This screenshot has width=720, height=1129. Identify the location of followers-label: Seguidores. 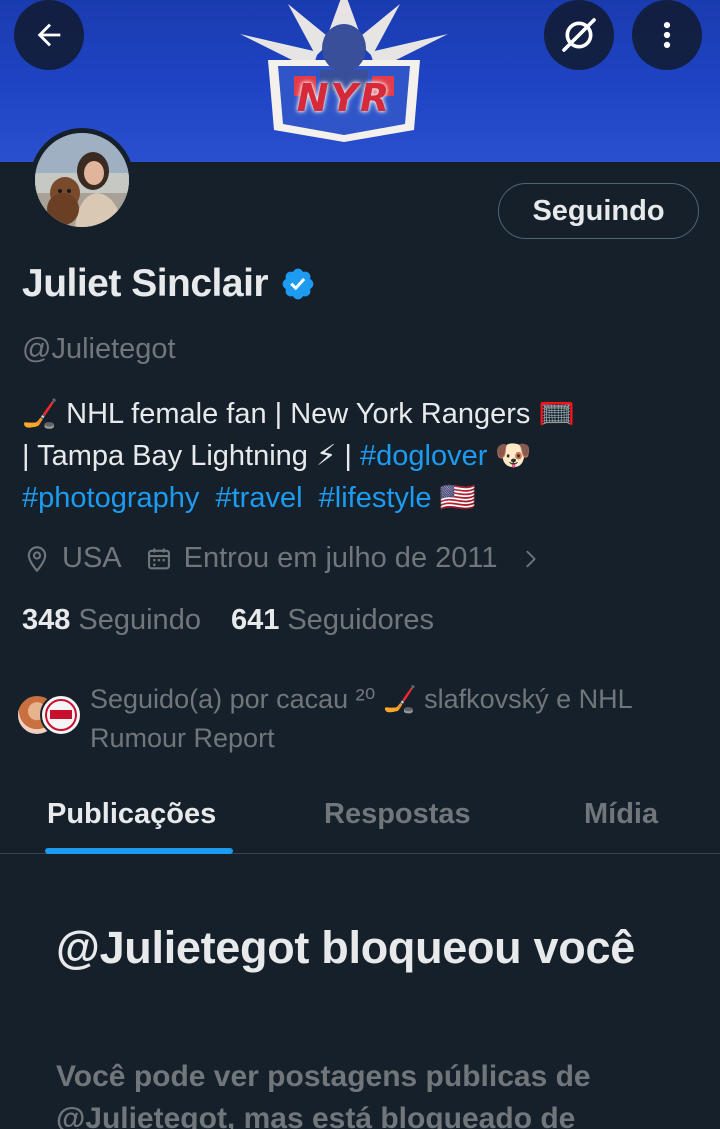
(361, 620).